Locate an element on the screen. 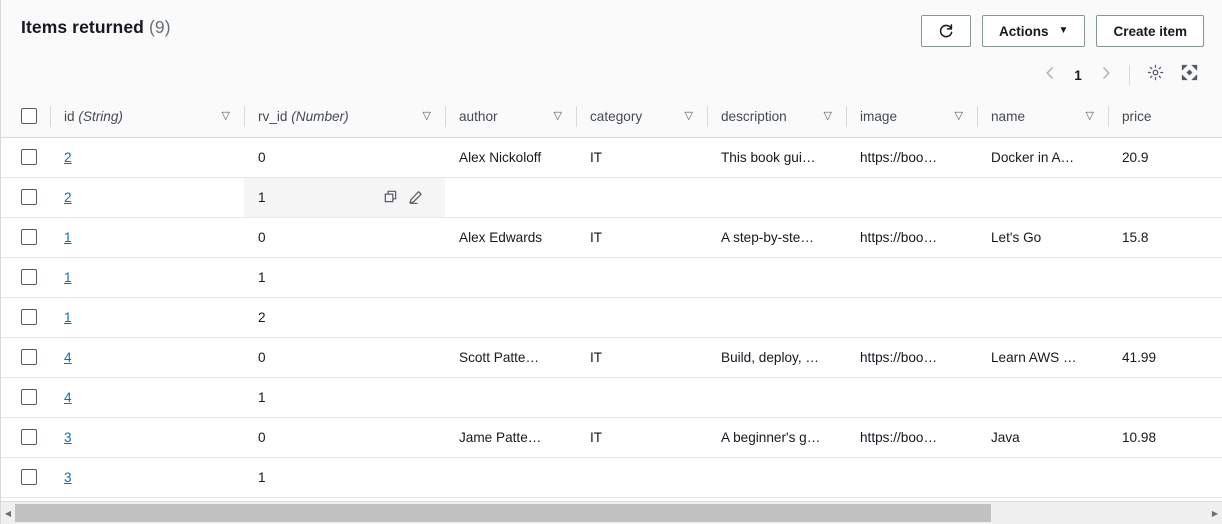 The image size is (1222, 524). table-row: 21 is located at coordinates (611, 197).